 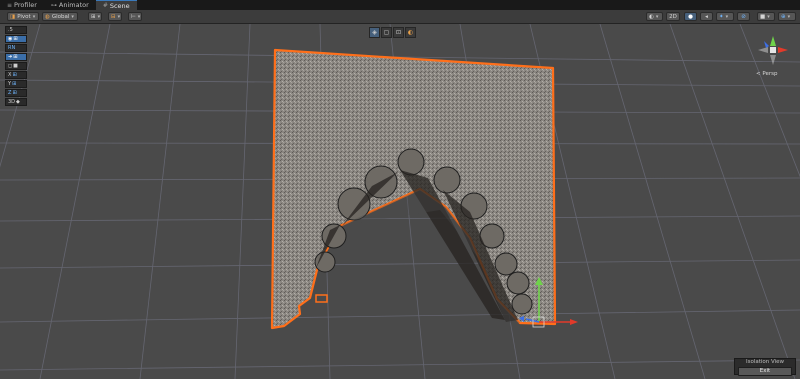 What do you see at coordinates (10, 30) in the screenshot?
I see `snap-value: .5` at bounding box center [10, 30].